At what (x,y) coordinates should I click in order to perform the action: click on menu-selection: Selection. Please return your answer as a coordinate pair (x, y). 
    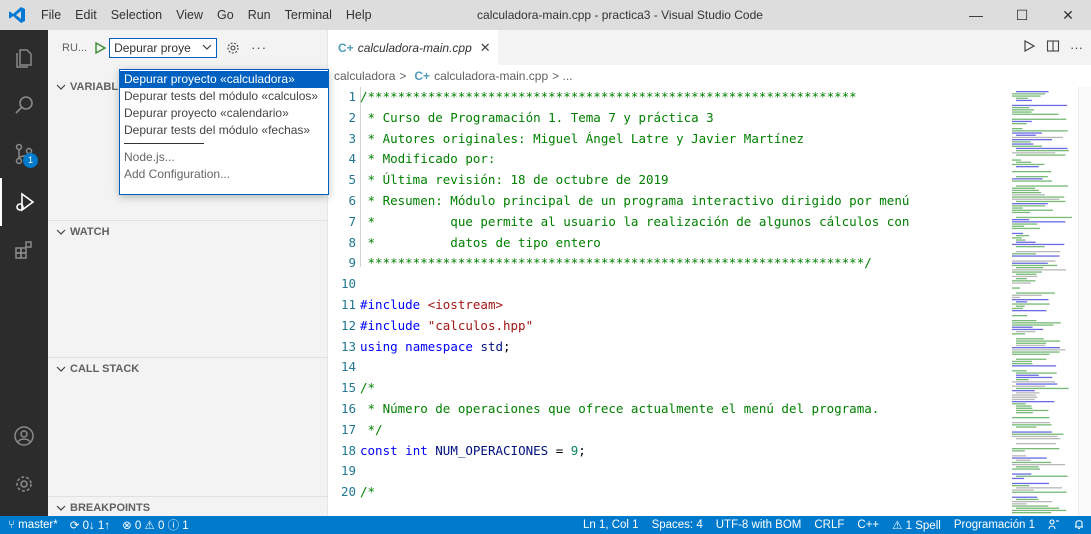
    Looking at the image, I should click on (136, 15).